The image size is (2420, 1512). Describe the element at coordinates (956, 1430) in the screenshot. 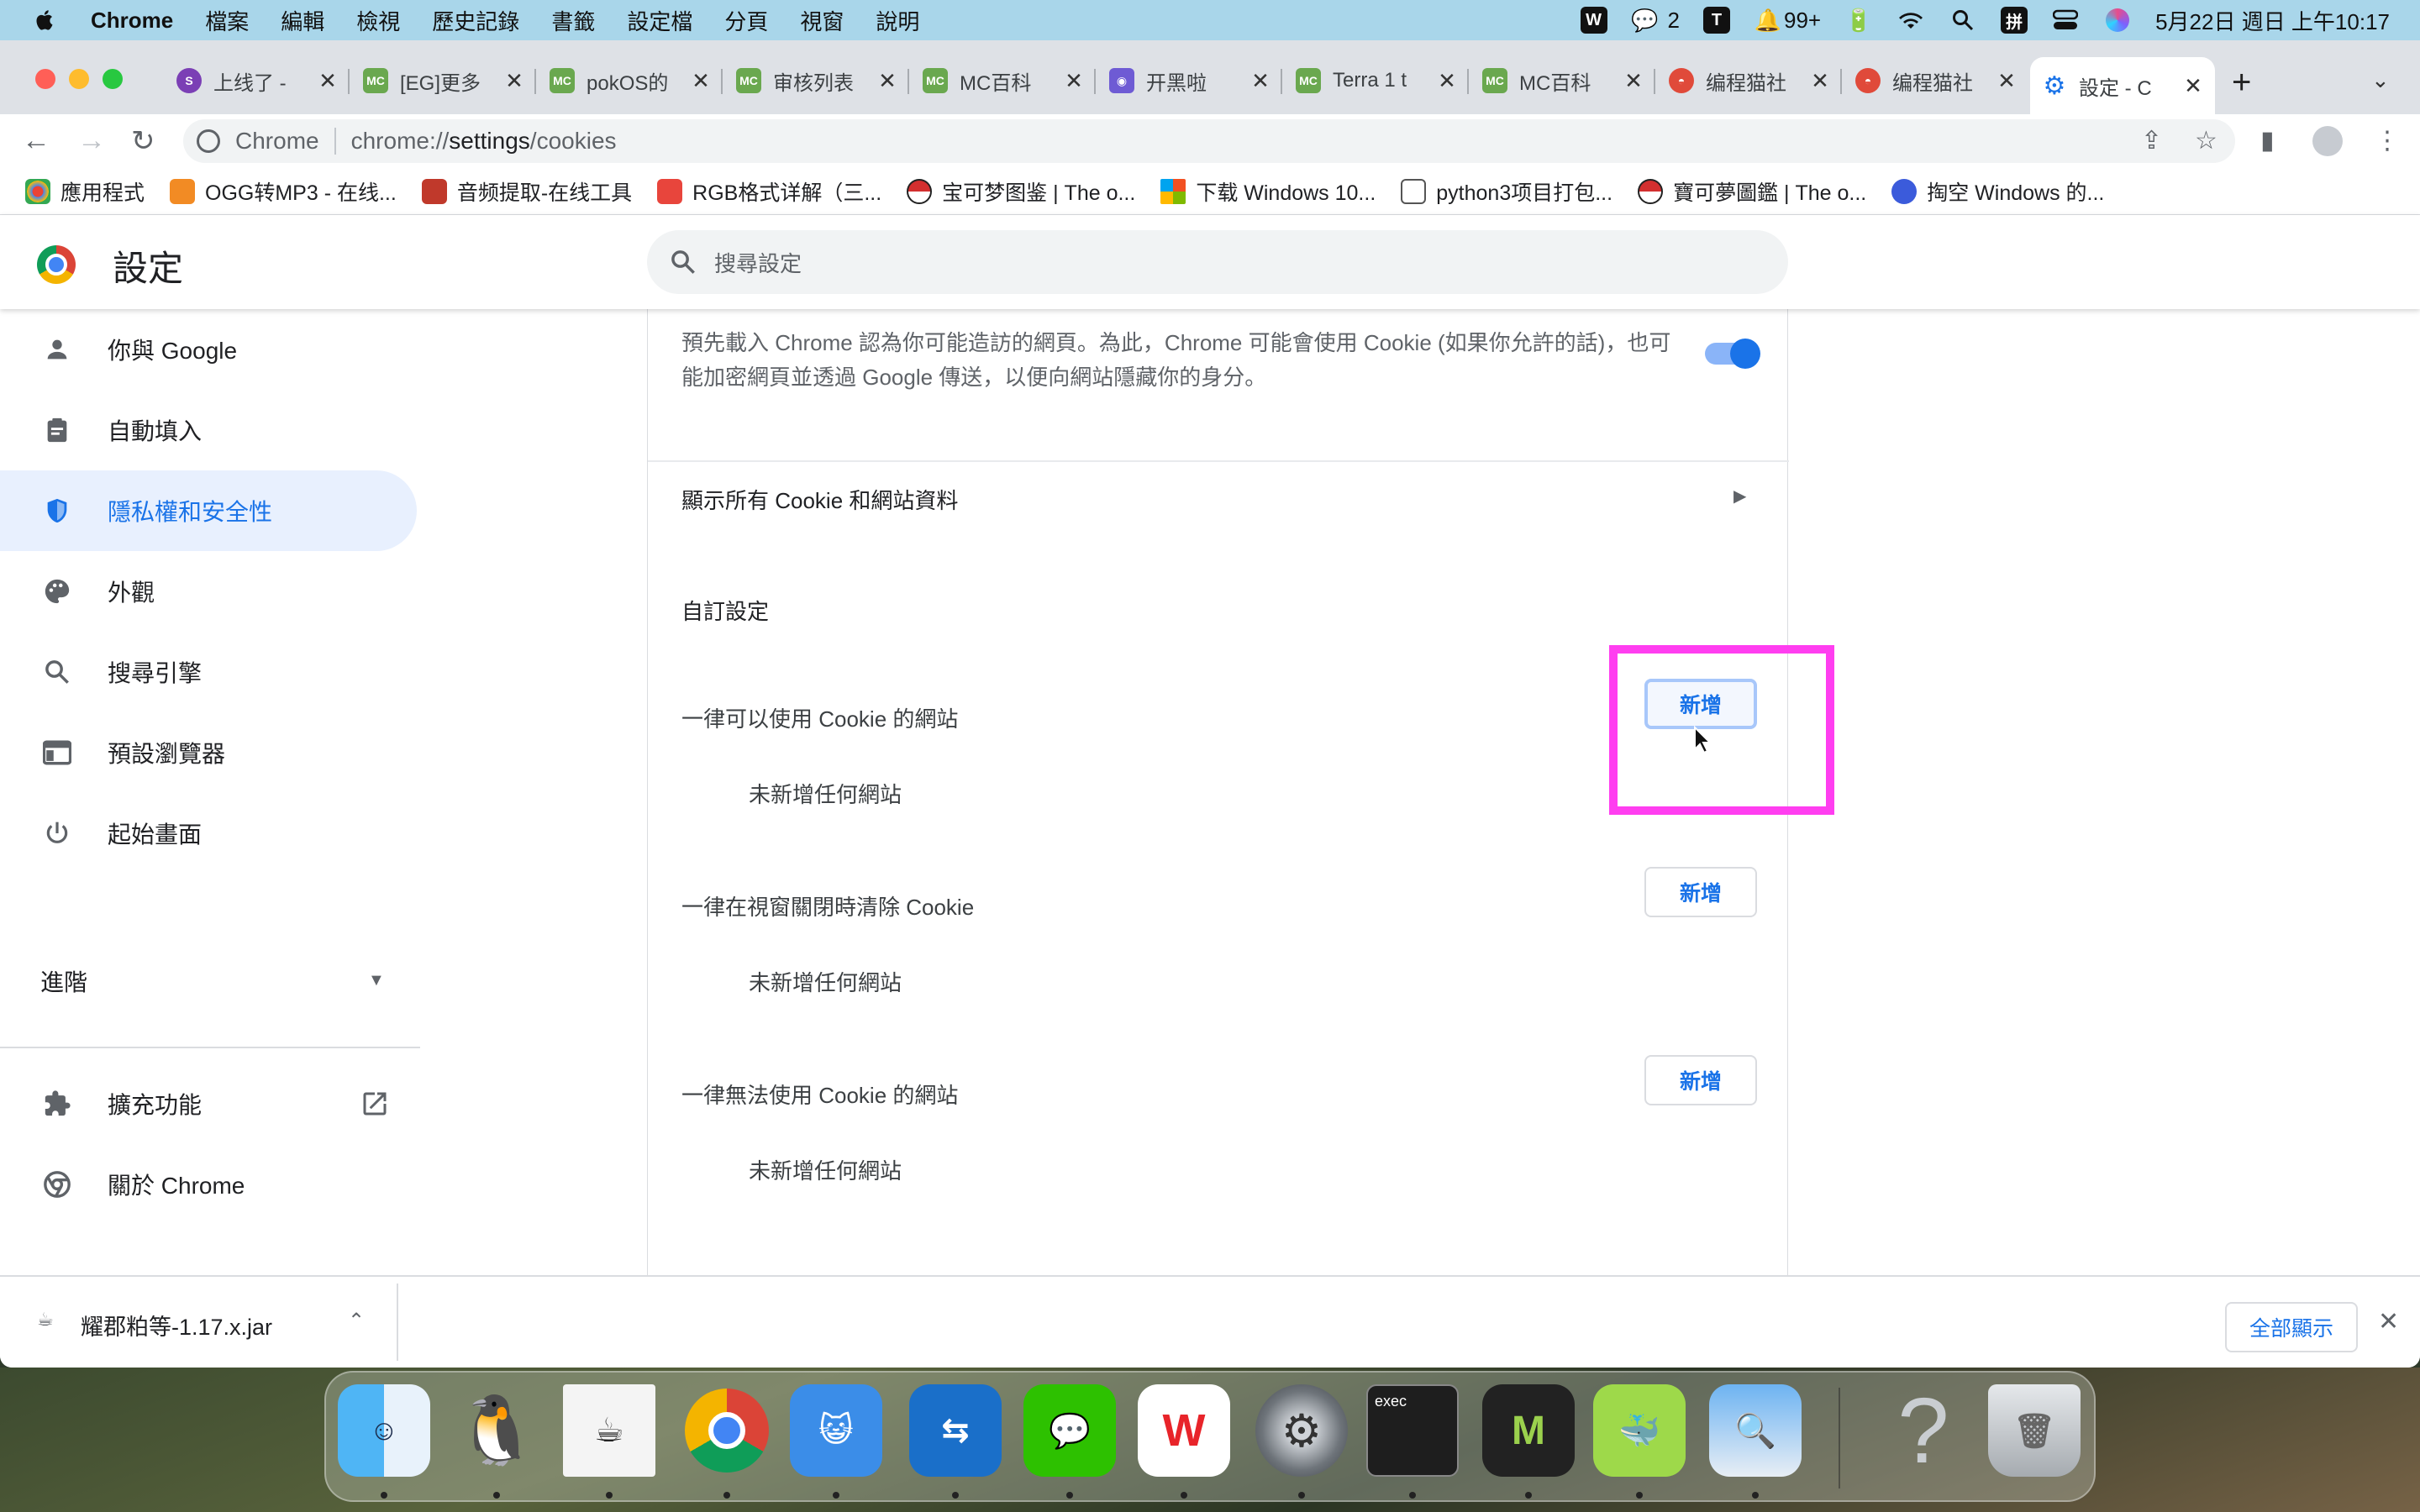

I see `teamviewer-icon: ⇆` at that location.